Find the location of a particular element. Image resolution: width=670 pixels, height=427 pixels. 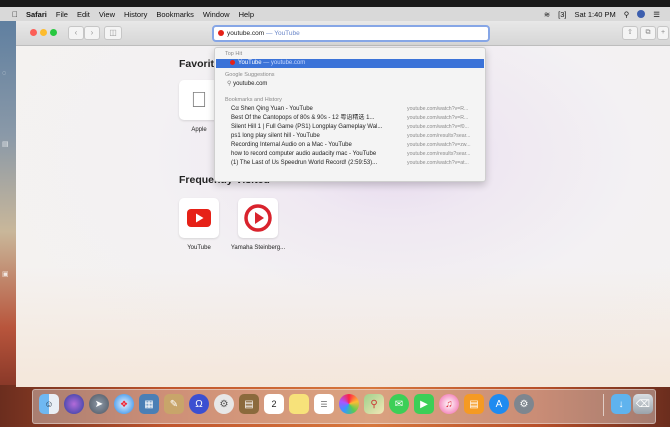

zoom-window-button is located at coordinates (53, 32).